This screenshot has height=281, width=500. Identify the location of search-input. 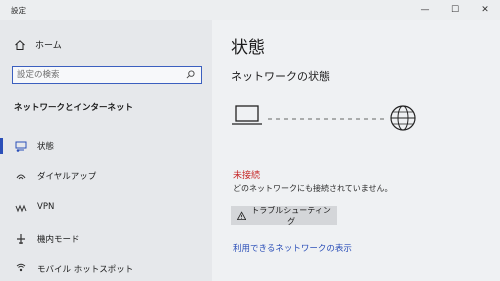
(97, 74).